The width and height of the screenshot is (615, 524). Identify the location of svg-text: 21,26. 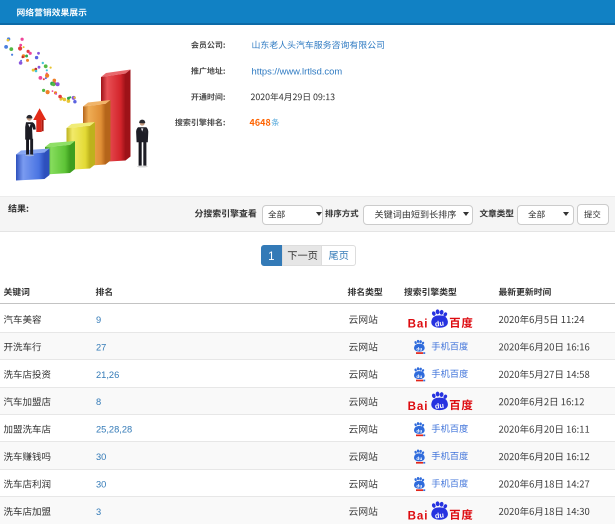
(107, 375).